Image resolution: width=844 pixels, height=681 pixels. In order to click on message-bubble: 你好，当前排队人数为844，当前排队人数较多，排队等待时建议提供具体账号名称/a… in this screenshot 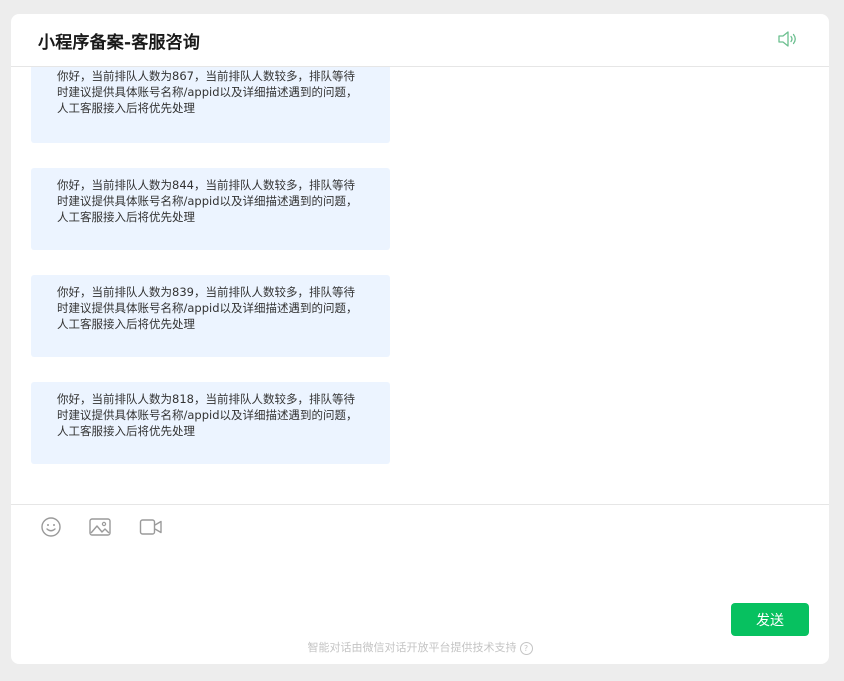, I will do `click(210, 209)`.